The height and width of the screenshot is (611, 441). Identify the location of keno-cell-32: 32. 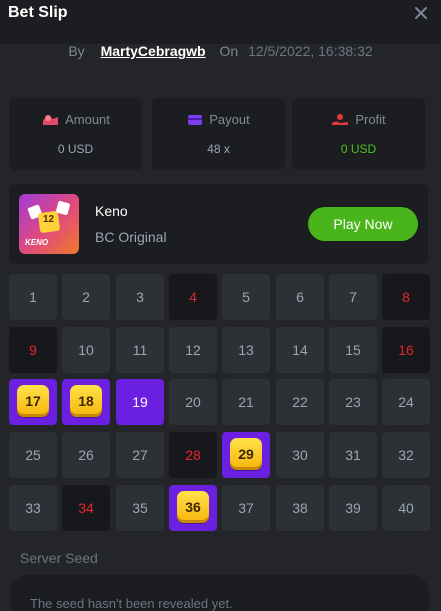
(406, 455).